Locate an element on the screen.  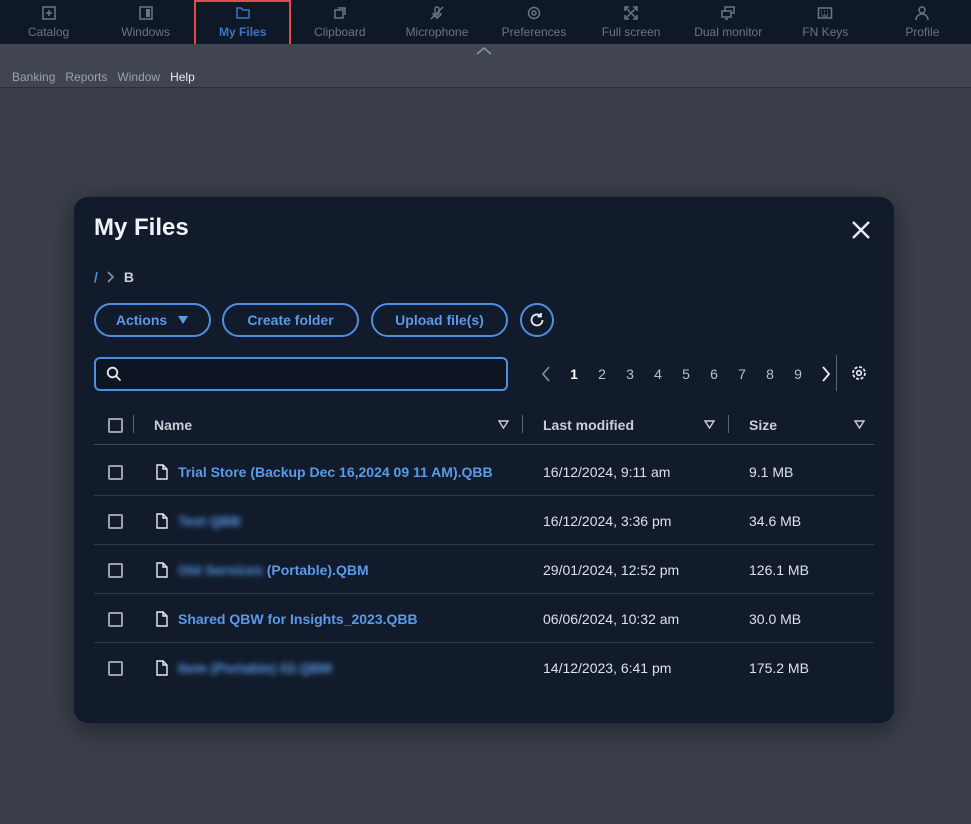
select-all-checkbox is located at coordinates (115, 425).